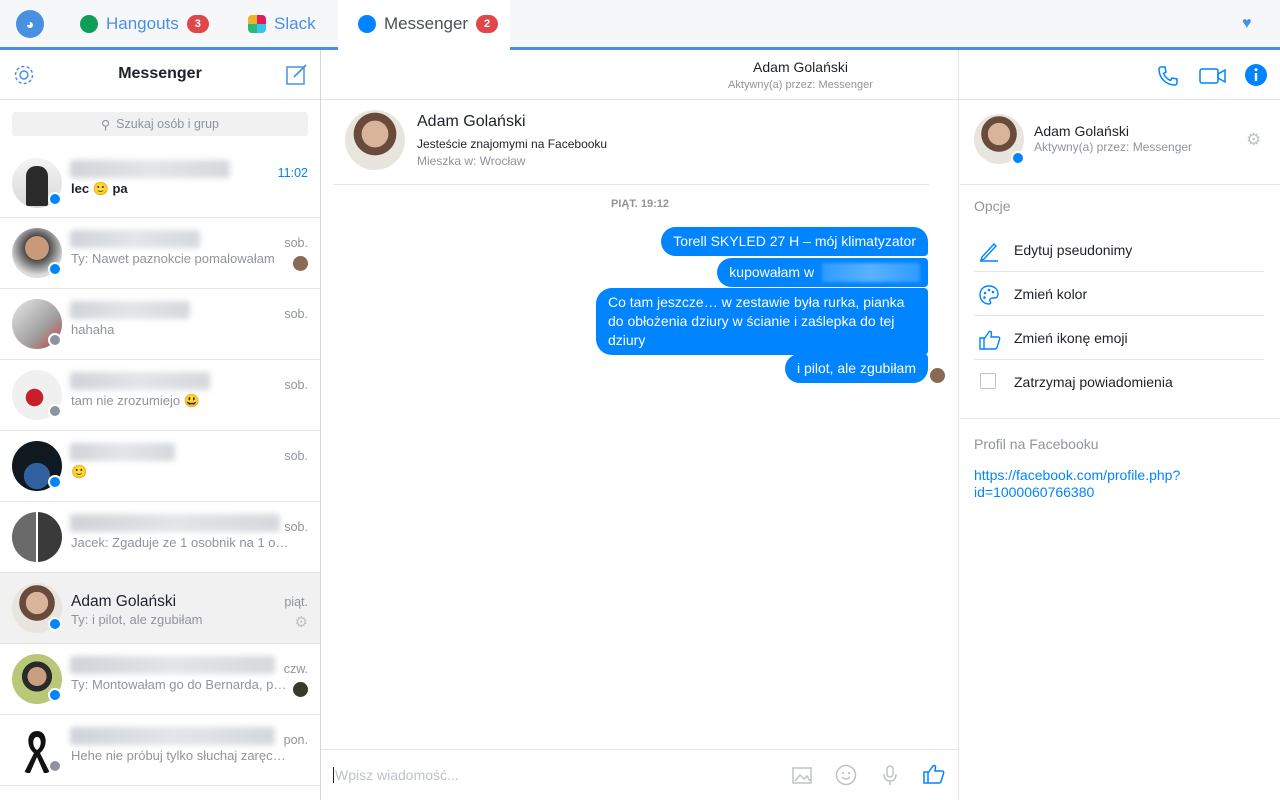  I want to click on tab-hangouts: Hangouts 3, so click(144, 23).